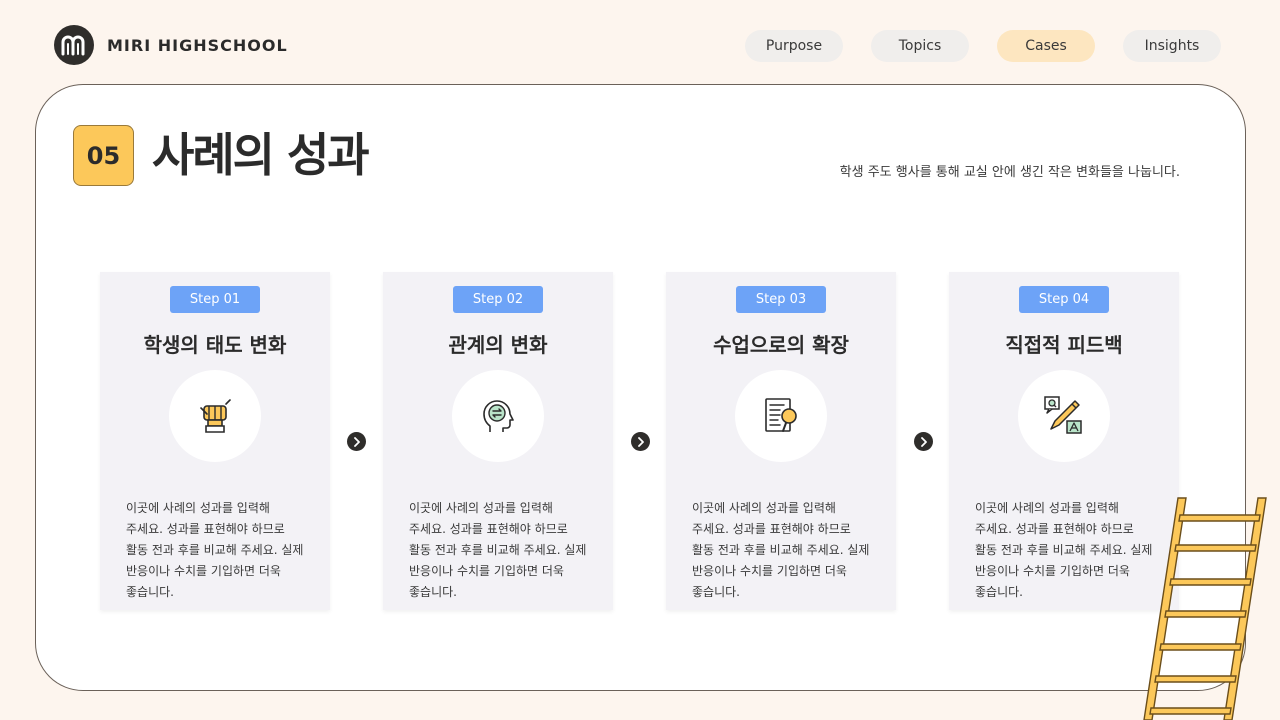 The height and width of the screenshot is (720, 1280). What do you see at coordinates (1046, 46) in the screenshot?
I see `nav-item-cases: Cases` at bounding box center [1046, 46].